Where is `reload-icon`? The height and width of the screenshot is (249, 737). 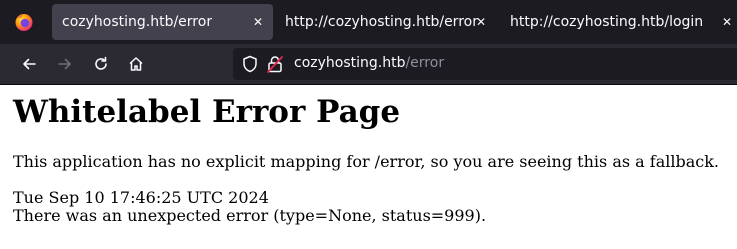 reload-icon is located at coordinates (101, 63).